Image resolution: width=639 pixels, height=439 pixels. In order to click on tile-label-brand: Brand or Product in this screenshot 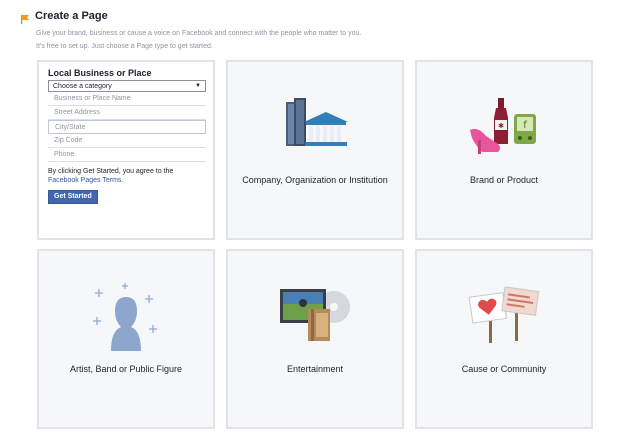, I will do `click(504, 180)`.